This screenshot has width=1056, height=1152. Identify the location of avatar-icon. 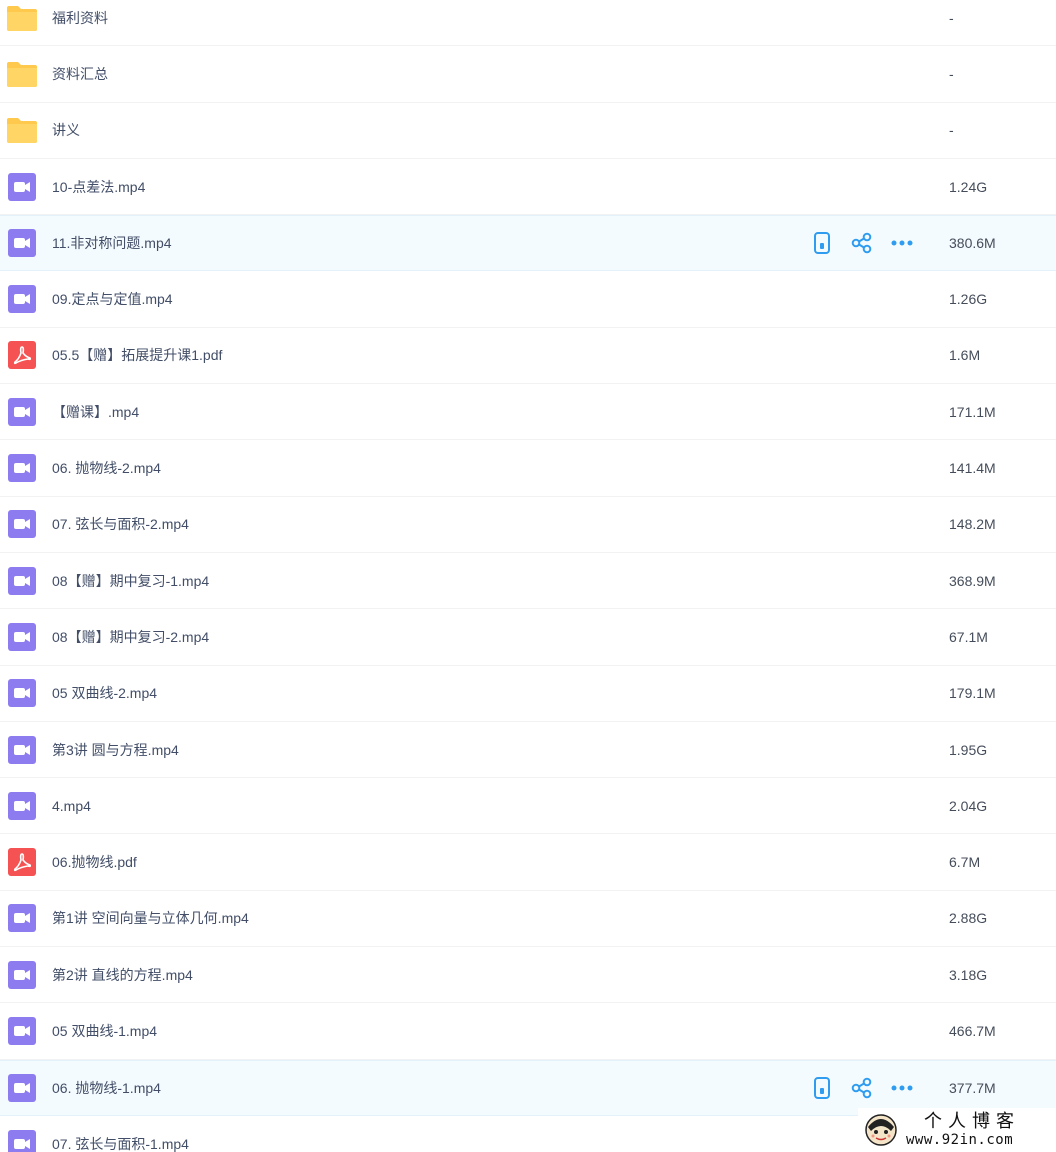
(881, 1130).